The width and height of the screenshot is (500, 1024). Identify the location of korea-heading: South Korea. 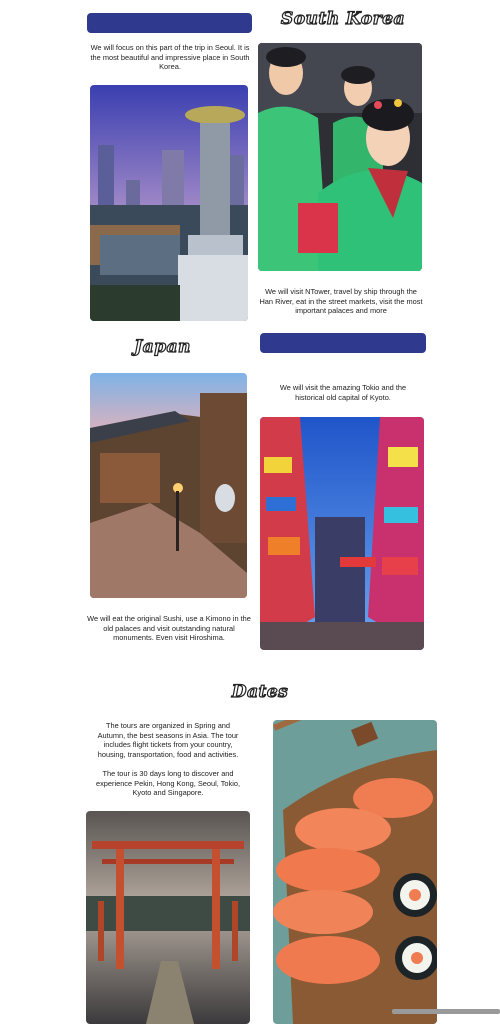
(343, 18).